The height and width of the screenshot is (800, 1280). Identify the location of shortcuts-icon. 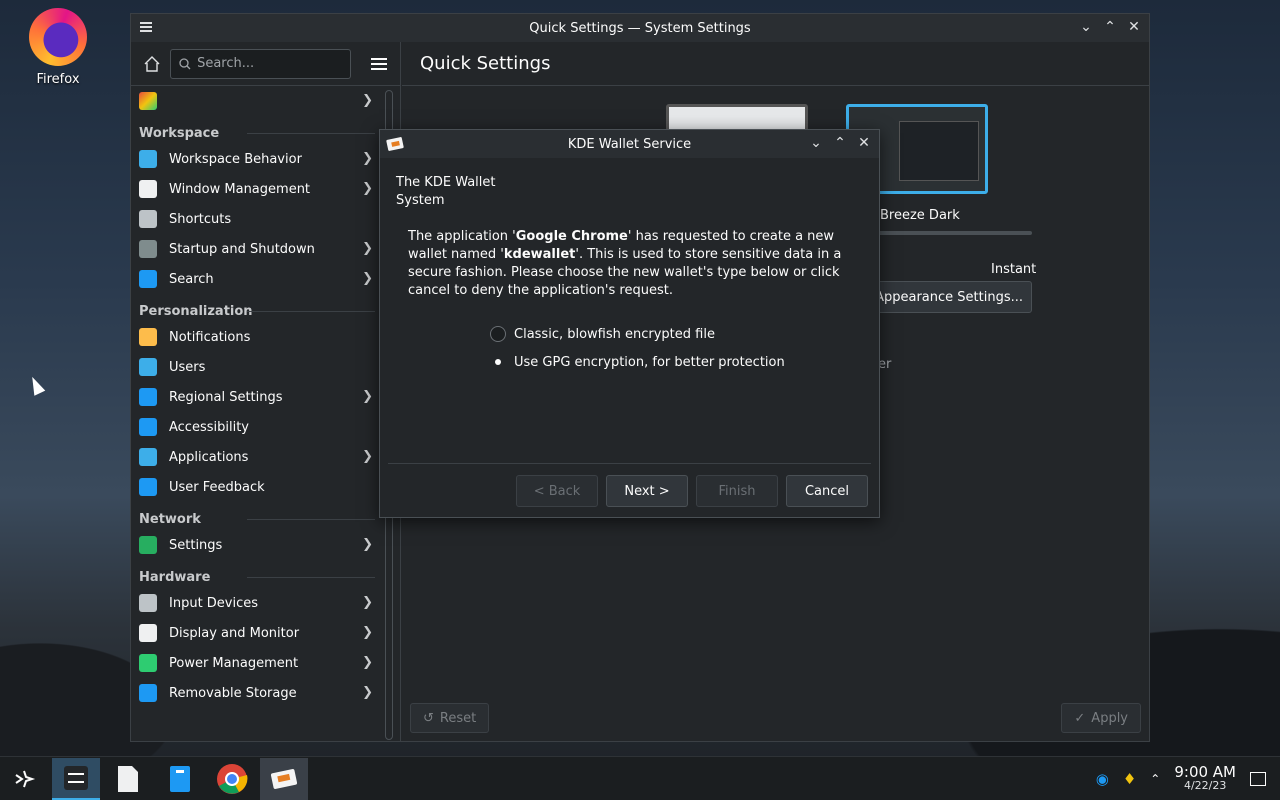
(148, 219).